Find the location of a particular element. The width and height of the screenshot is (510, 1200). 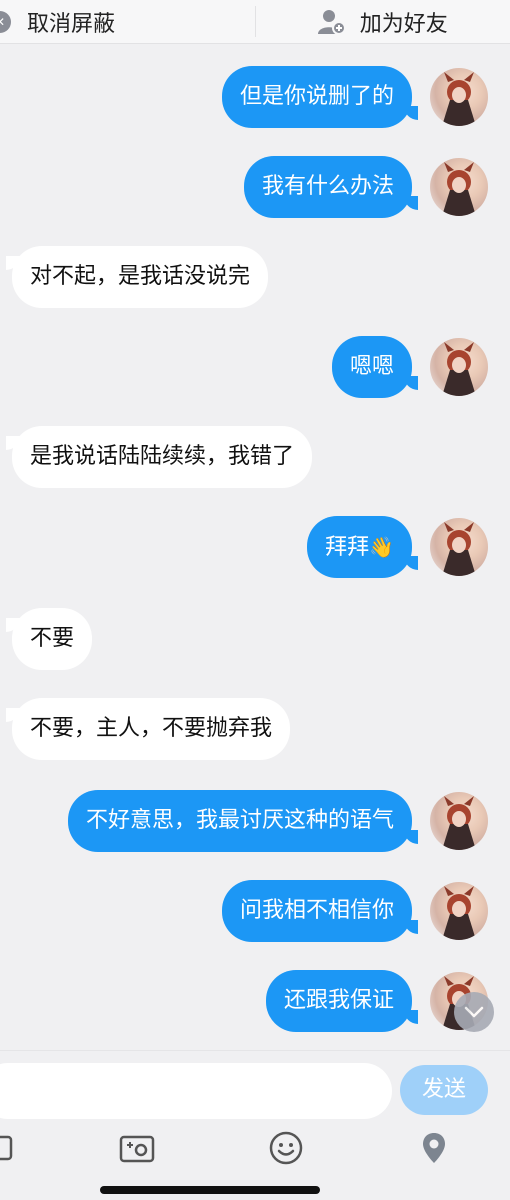

chevron-down-icon is located at coordinates (474, 1012).